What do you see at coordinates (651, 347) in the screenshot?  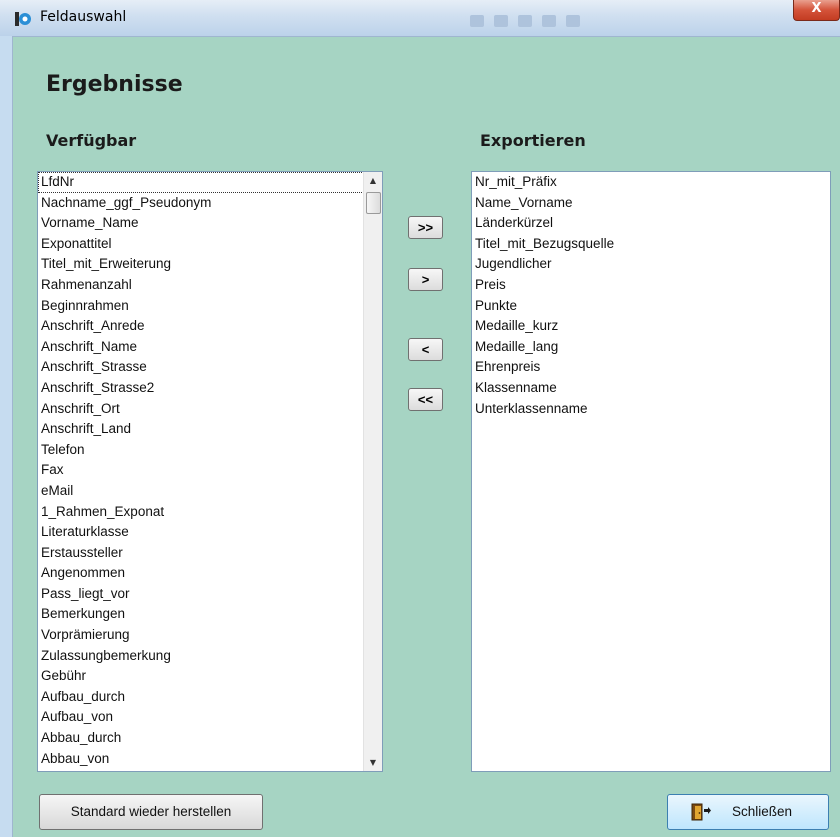 I see `export-list-item: Medaille_lang` at bounding box center [651, 347].